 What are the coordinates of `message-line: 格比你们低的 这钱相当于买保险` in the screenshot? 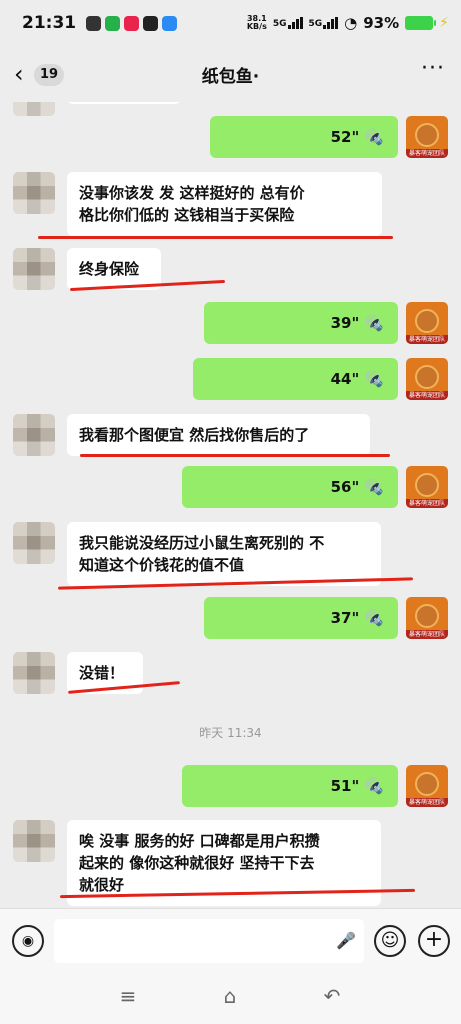 It's located at (187, 215).